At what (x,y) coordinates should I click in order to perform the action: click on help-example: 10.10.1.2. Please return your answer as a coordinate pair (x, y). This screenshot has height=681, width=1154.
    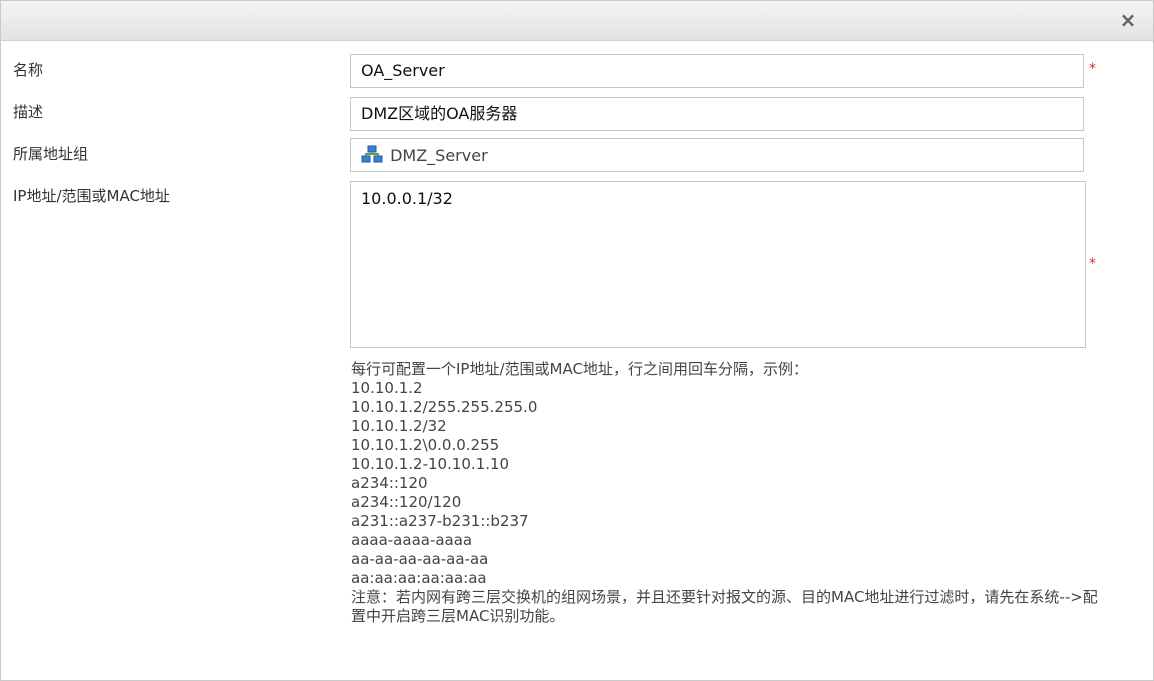
    Looking at the image, I should click on (387, 388).